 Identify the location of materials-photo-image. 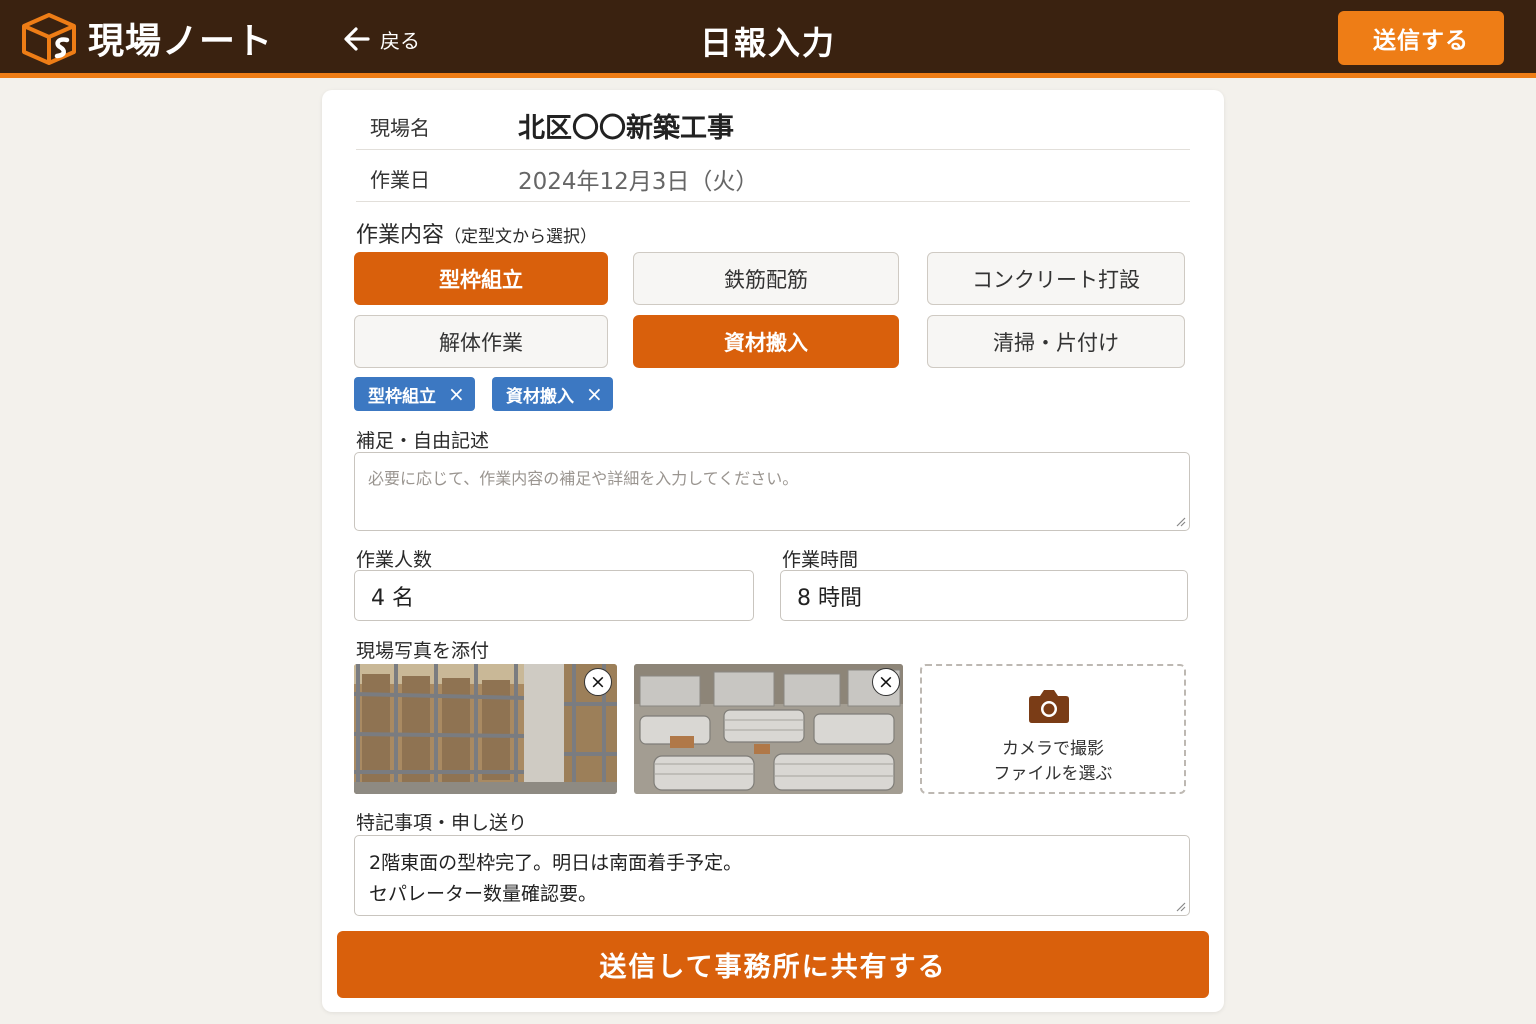
(768, 729).